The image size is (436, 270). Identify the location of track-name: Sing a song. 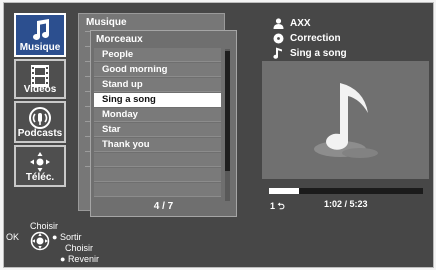
(318, 53).